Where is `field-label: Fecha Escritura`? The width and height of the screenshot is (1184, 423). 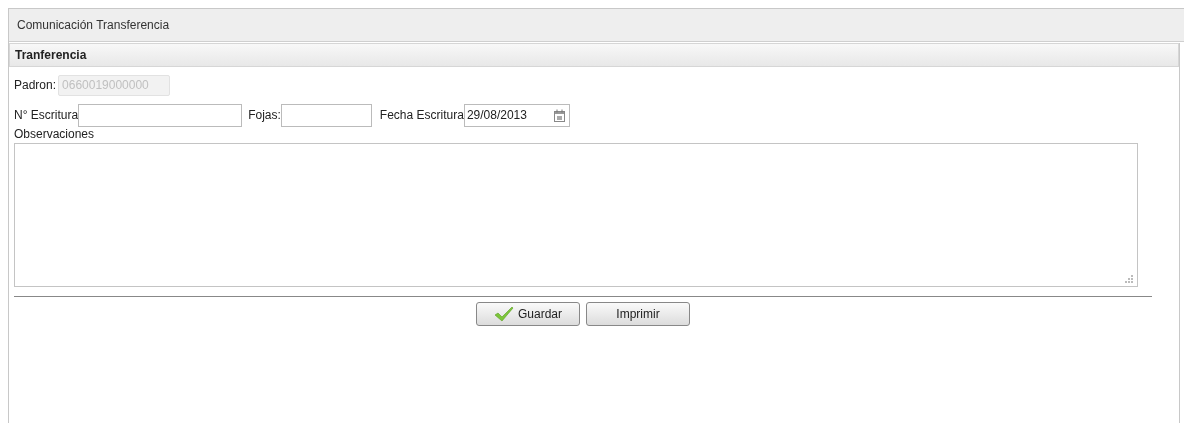
field-label: Fecha Escritura is located at coordinates (421, 115).